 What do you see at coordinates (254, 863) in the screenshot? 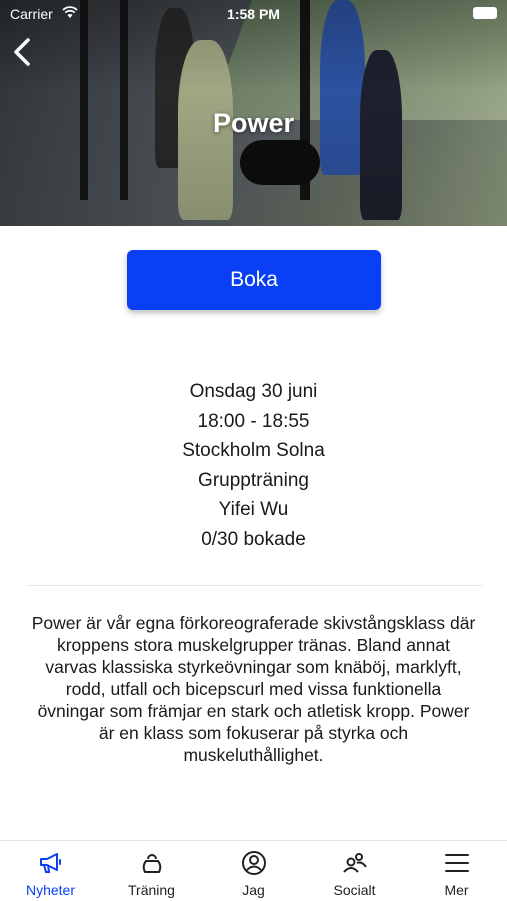
I see `profile-icon` at bounding box center [254, 863].